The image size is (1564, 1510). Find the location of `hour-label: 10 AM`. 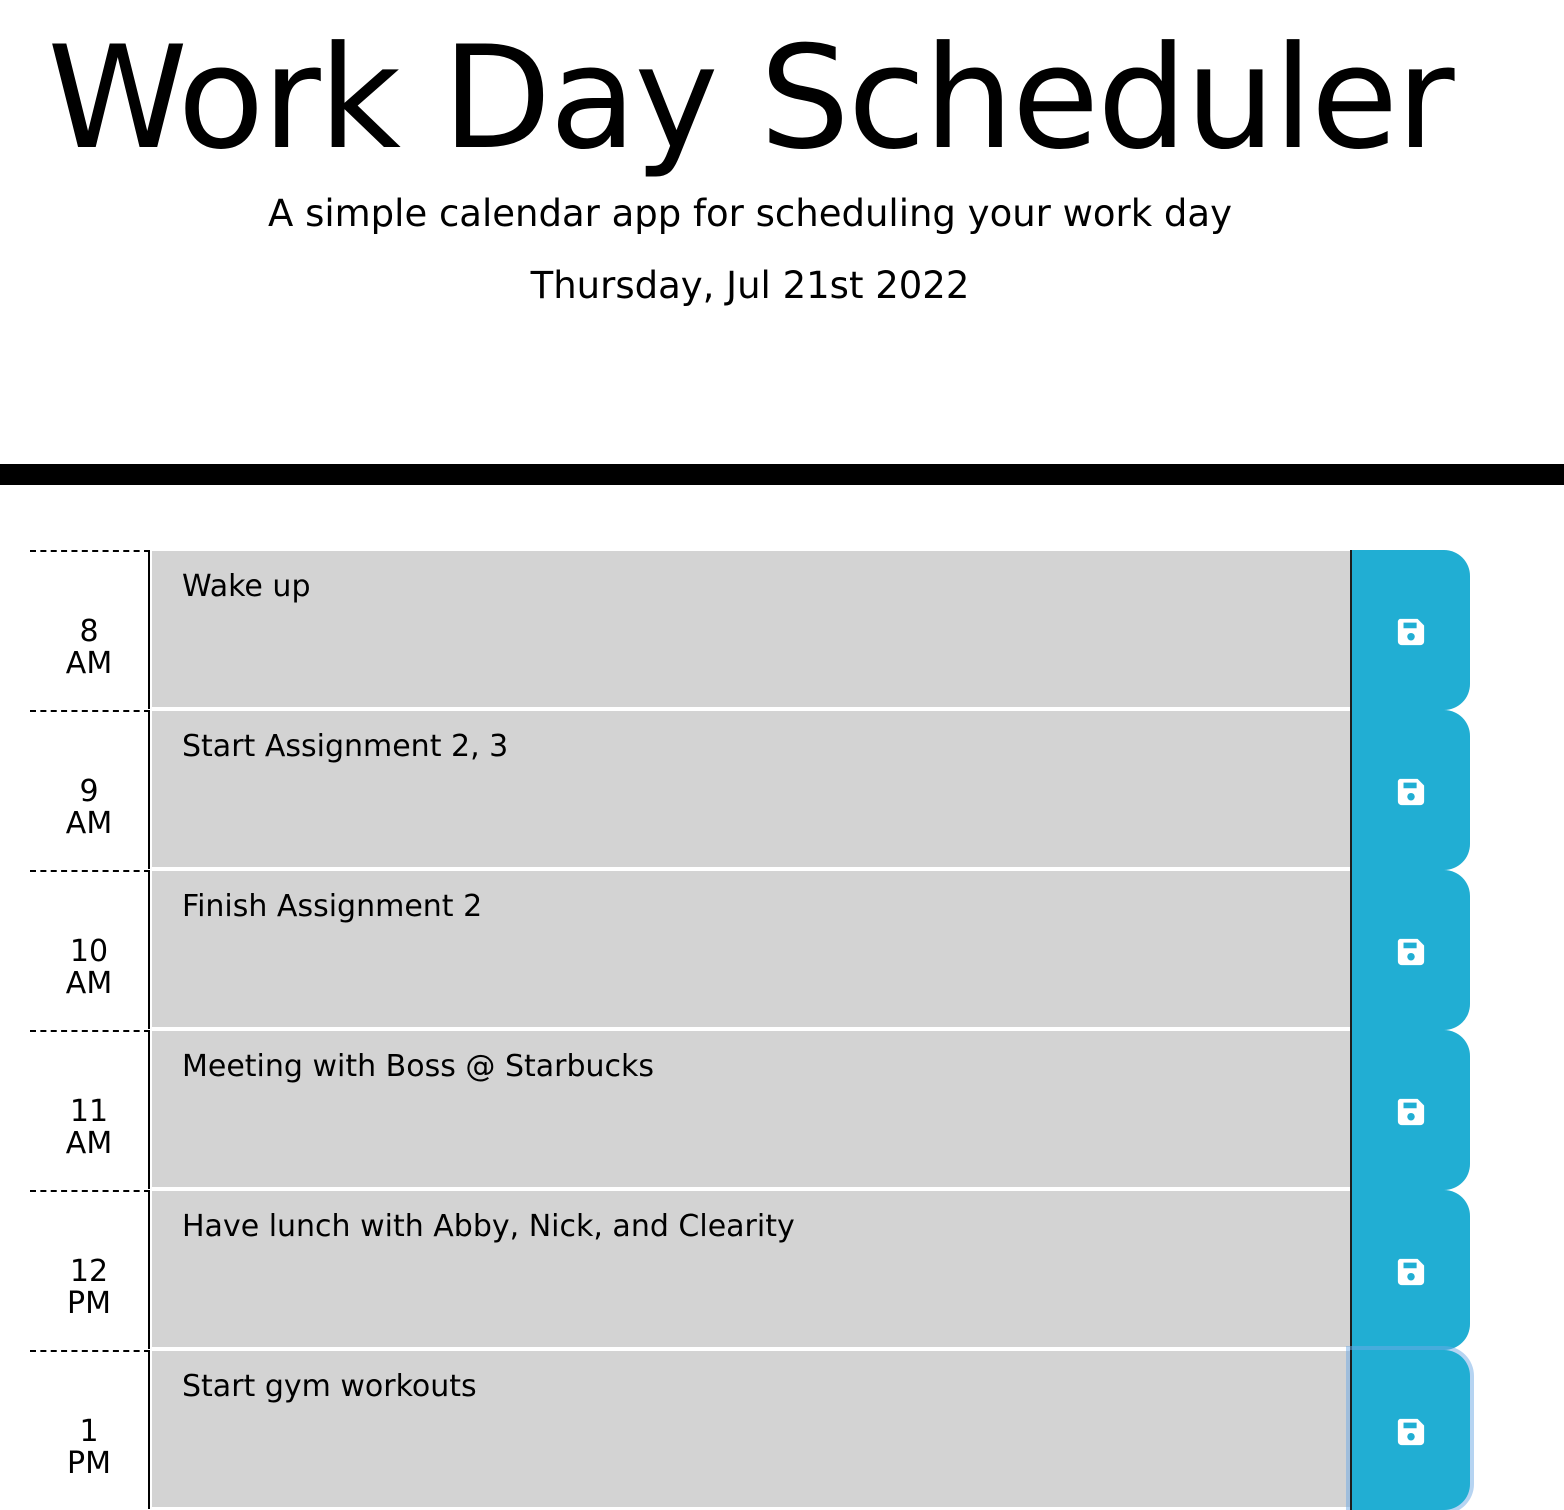

hour-label: 10 AM is located at coordinates (90, 949).